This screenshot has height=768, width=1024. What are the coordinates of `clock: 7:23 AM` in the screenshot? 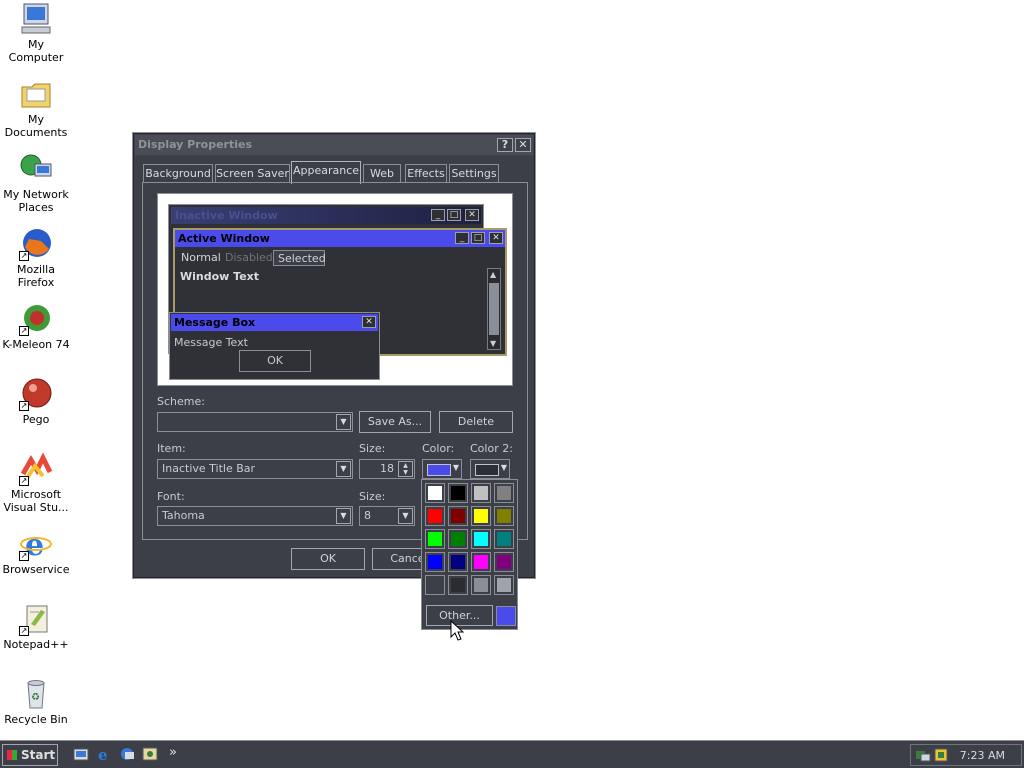 It's located at (982, 755).